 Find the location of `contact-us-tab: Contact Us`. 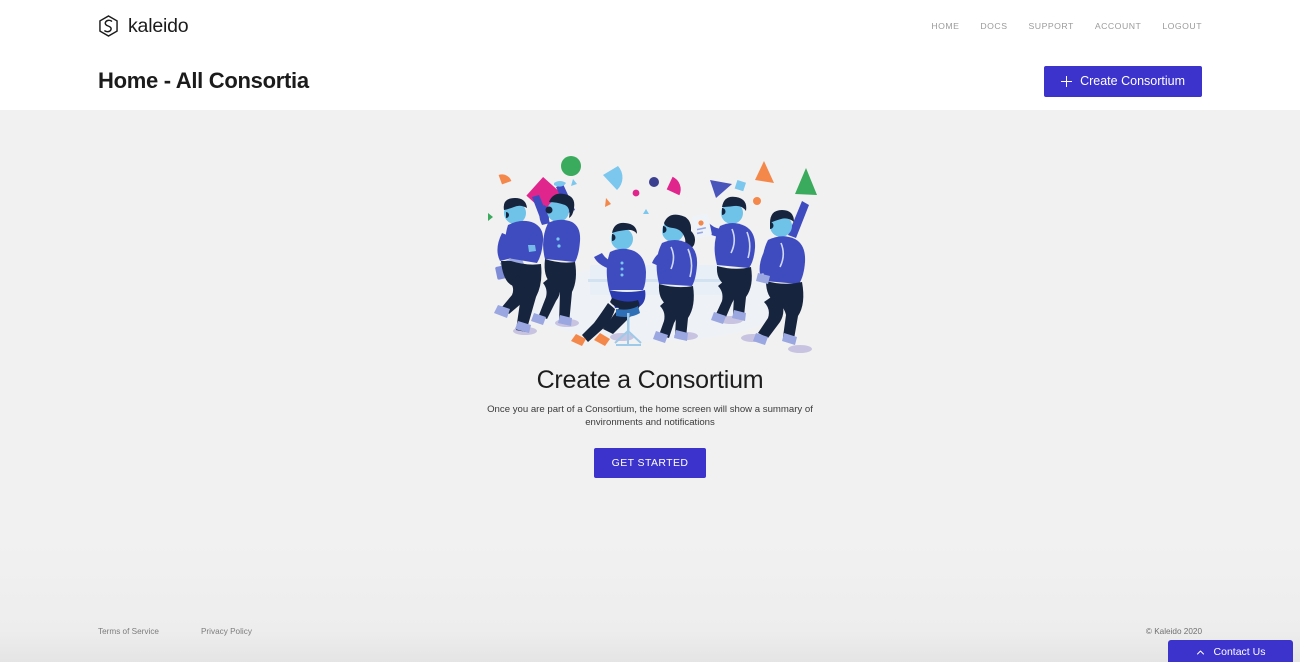

contact-us-tab: Contact Us is located at coordinates (1230, 652).